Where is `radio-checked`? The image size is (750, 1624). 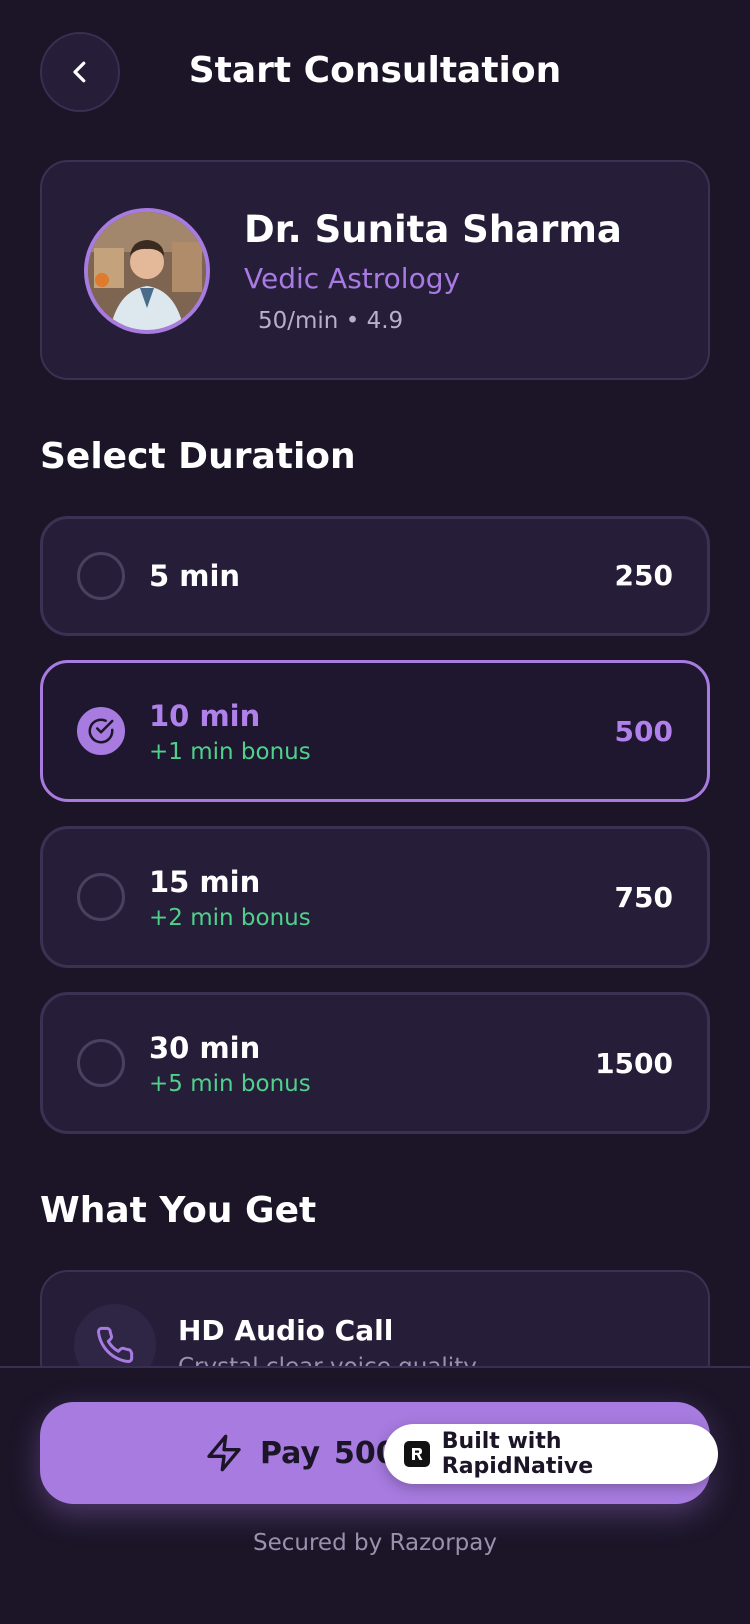
radio-checked is located at coordinates (101, 731).